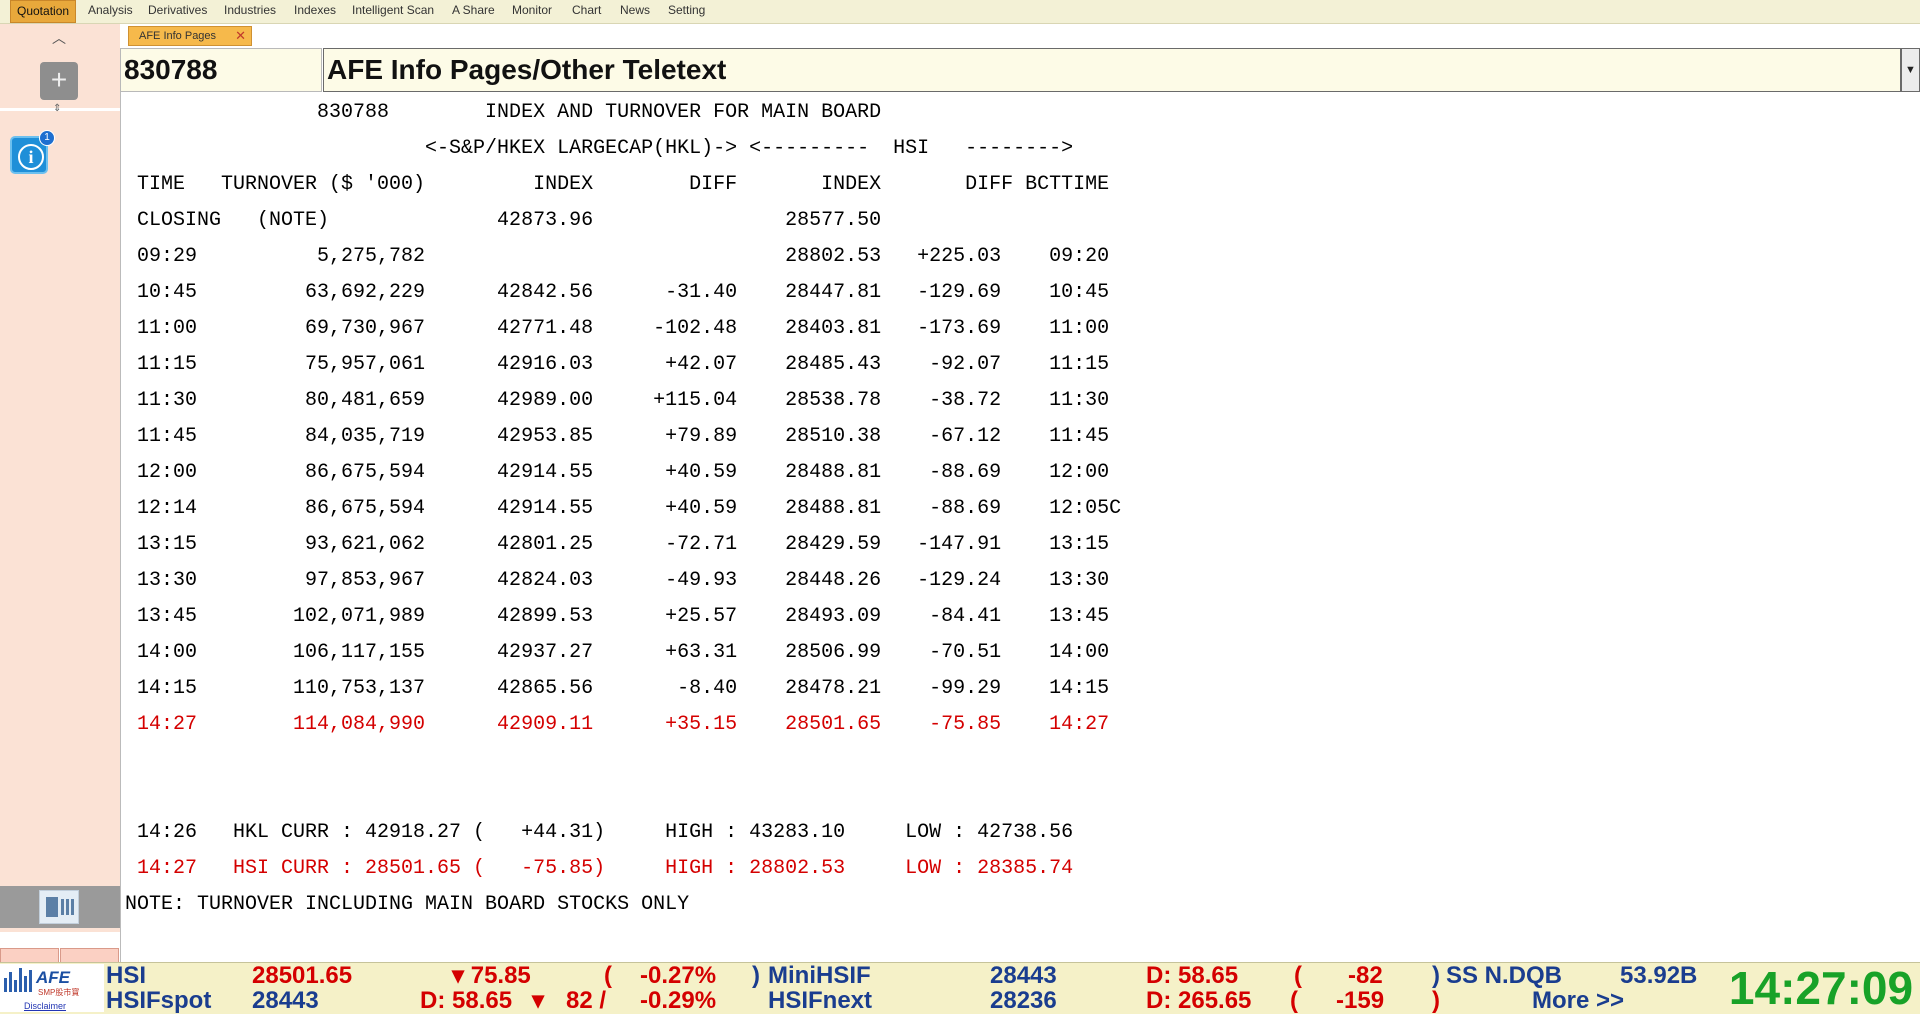  I want to click on document-pages-icon, so click(59, 907).